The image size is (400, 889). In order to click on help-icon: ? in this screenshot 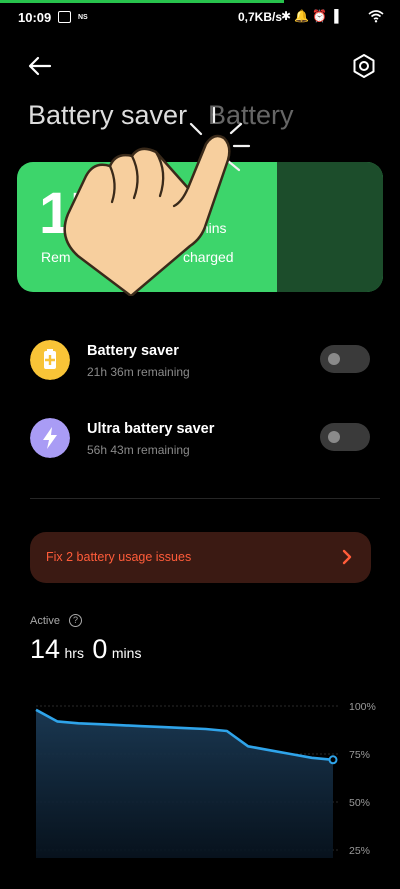, I will do `click(75, 620)`.